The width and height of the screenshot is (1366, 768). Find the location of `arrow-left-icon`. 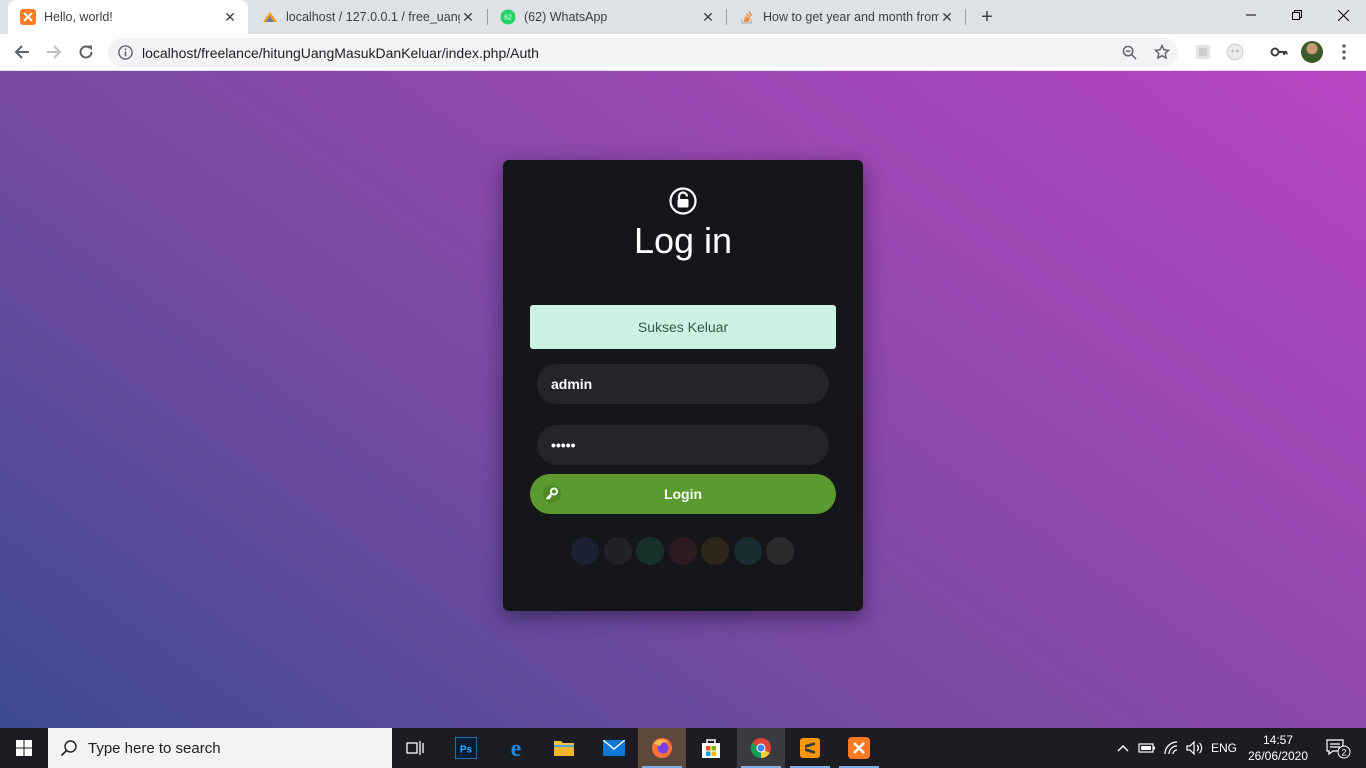

arrow-left-icon is located at coordinates (21, 52).